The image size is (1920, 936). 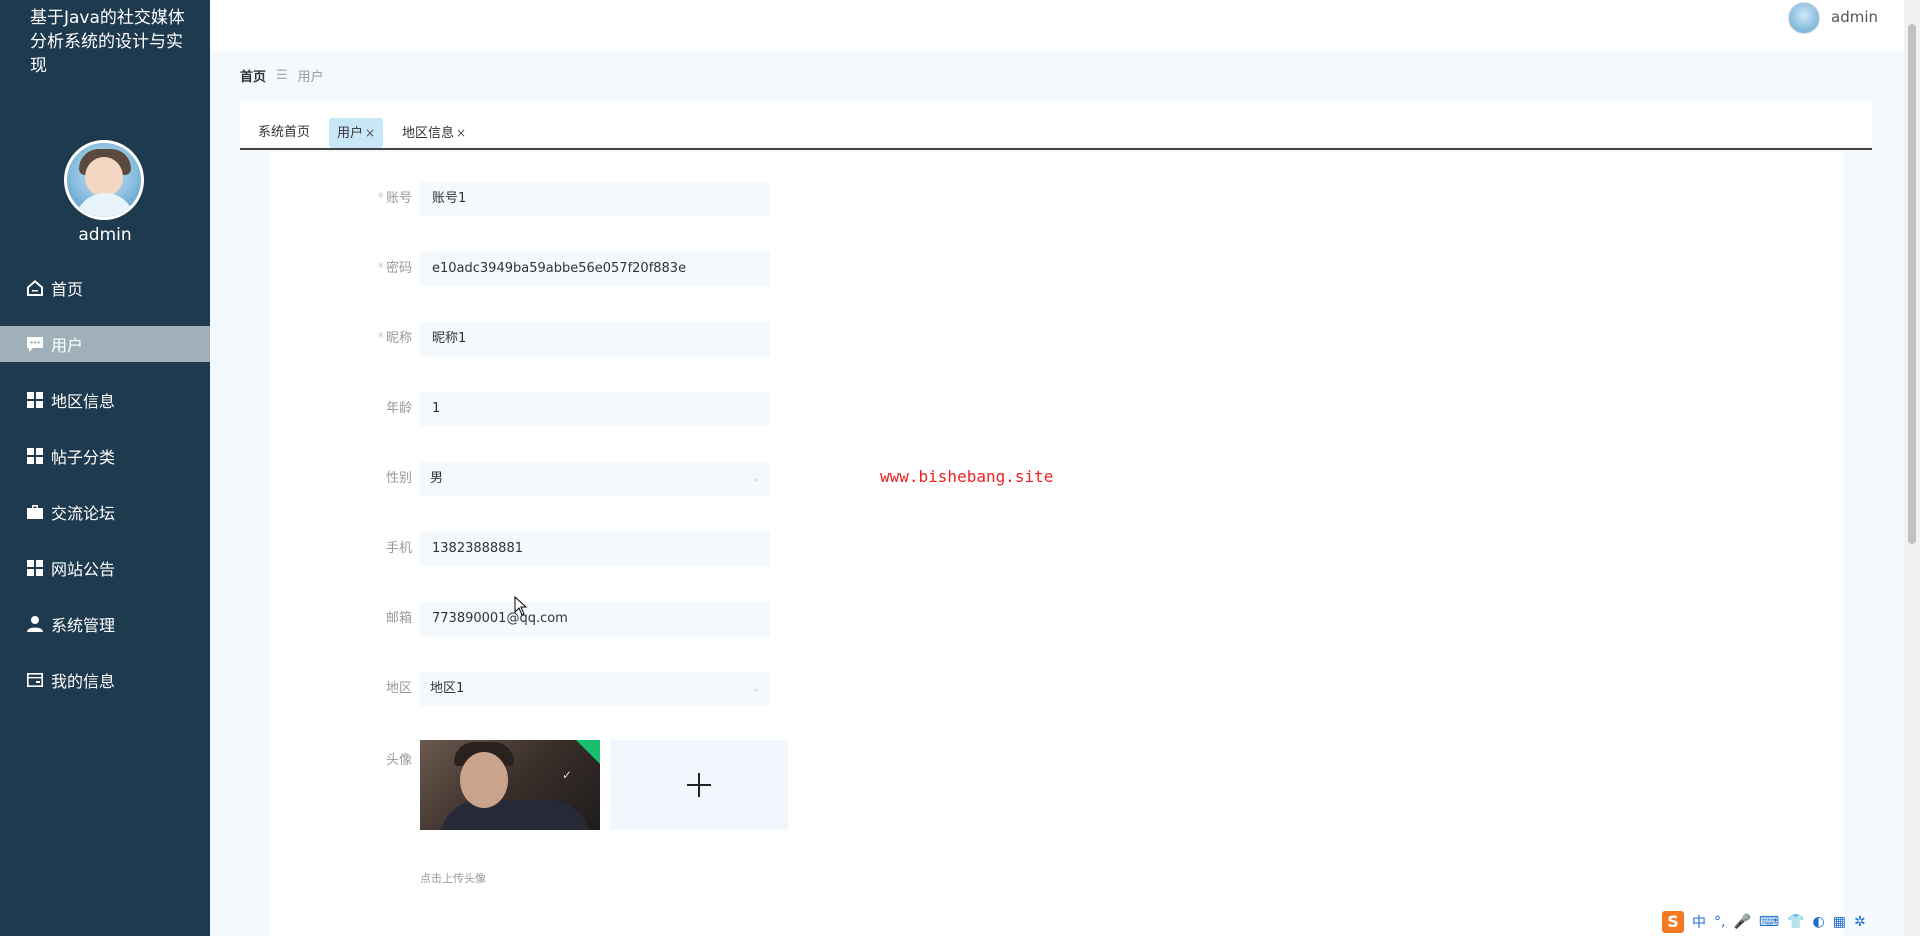 I want to click on avatar-upload-button, so click(x=699, y=785).